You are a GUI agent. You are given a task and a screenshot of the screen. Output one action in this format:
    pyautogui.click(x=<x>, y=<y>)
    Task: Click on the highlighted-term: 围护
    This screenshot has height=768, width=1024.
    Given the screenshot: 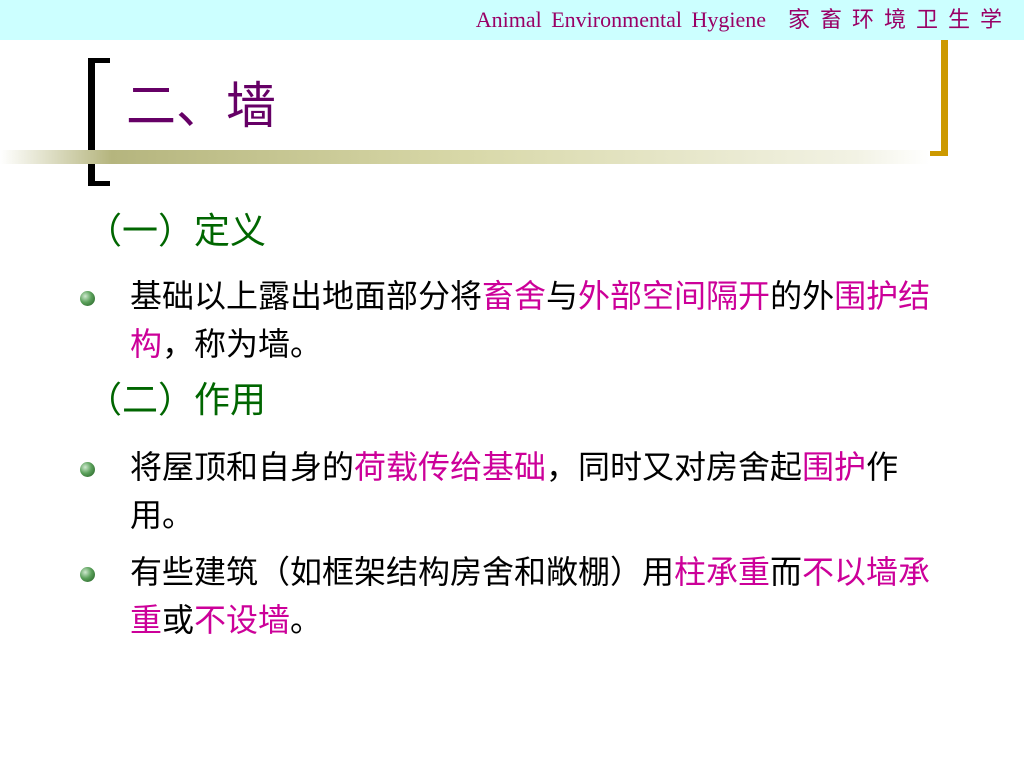 What is the action you would take?
    pyautogui.click(x=834, y=467)
    